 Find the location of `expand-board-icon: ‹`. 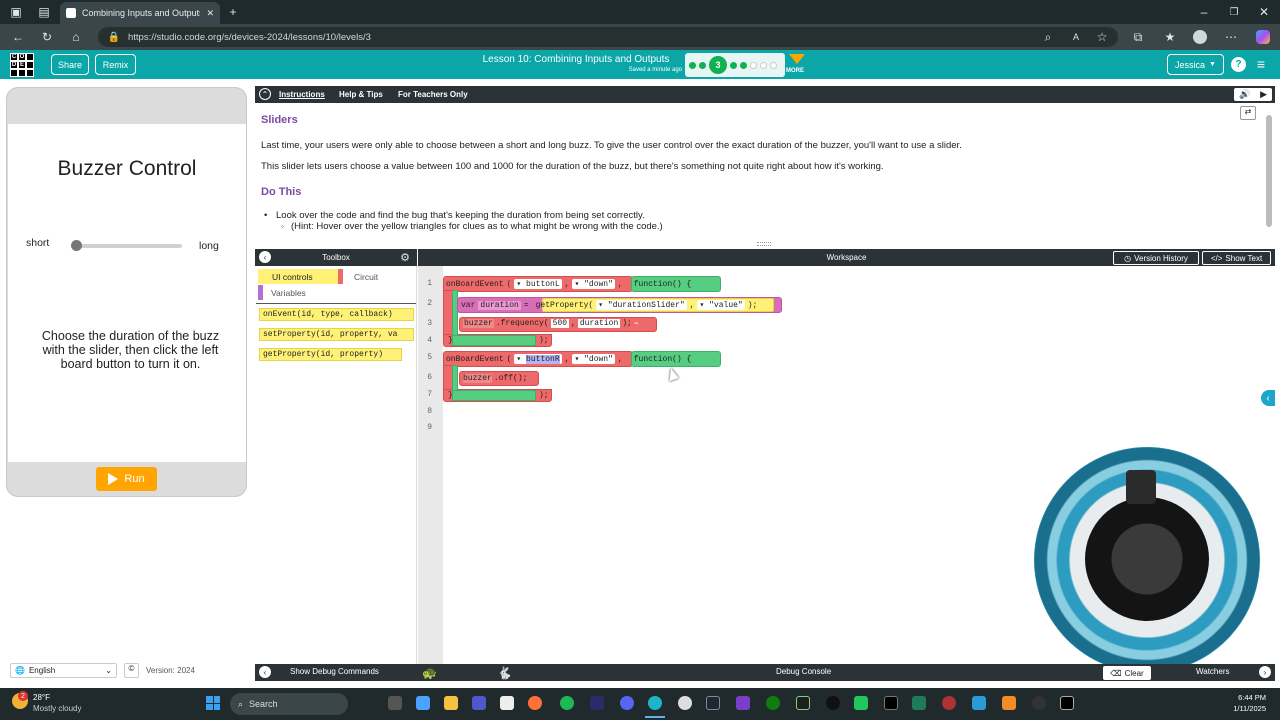

expand-board-icon: ‹ is located at coordinates (1268, 398).